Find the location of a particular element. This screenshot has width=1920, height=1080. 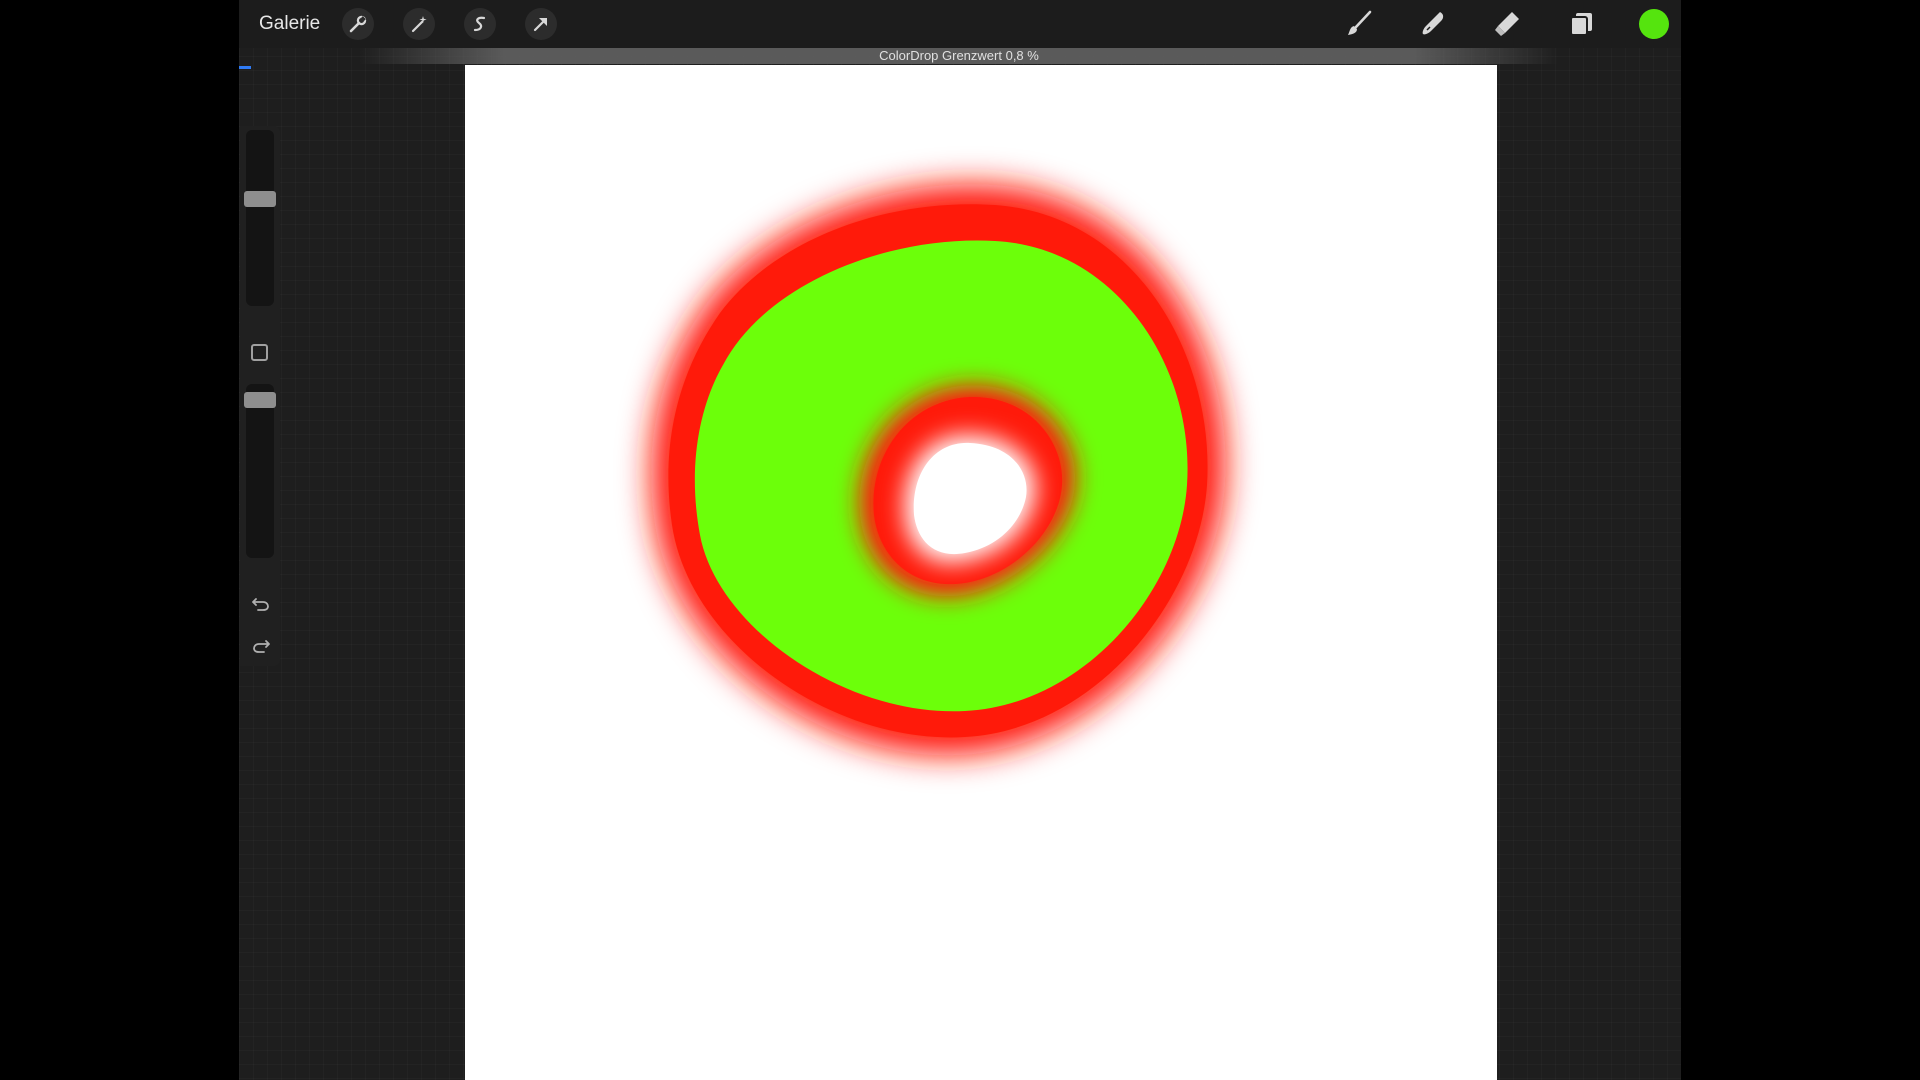

erase-button is located at coordinates (1507, 24).